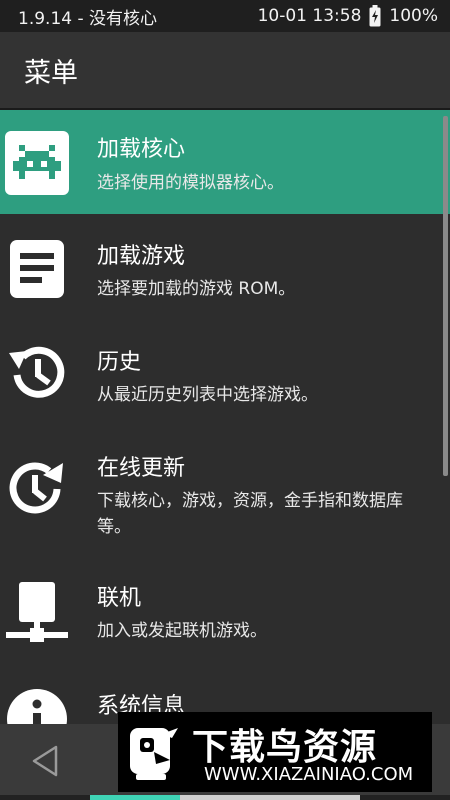 This screenshot has width=450, height=800. What do you see at coordinates (141, 256) in the screenshot?
I see `menu-item-title: 加载游戏` at bounding box center [141, 256].